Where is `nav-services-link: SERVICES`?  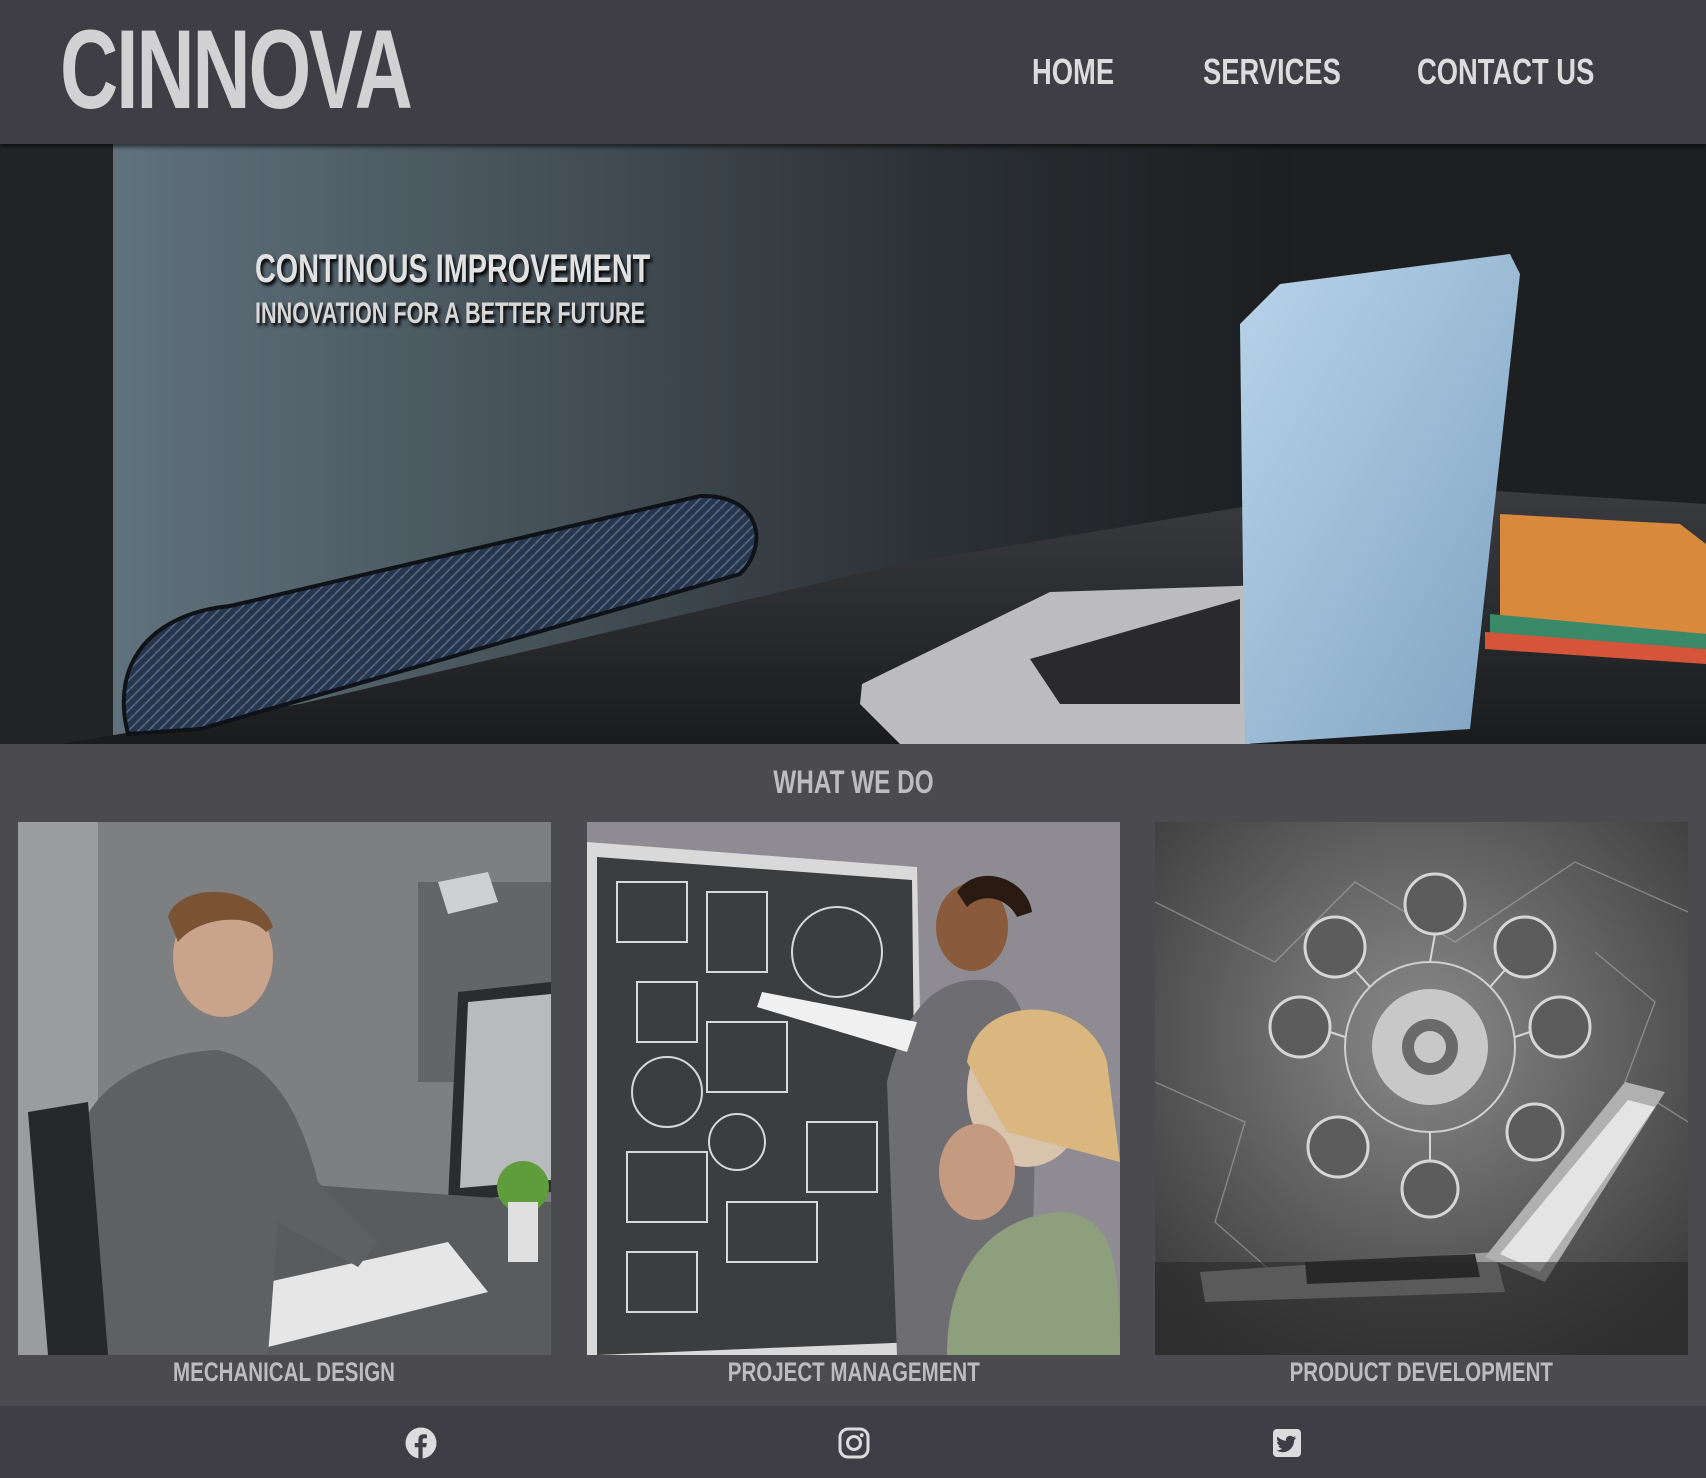
nav-services-link: SERVICES is located at coordinates (1272, 72).